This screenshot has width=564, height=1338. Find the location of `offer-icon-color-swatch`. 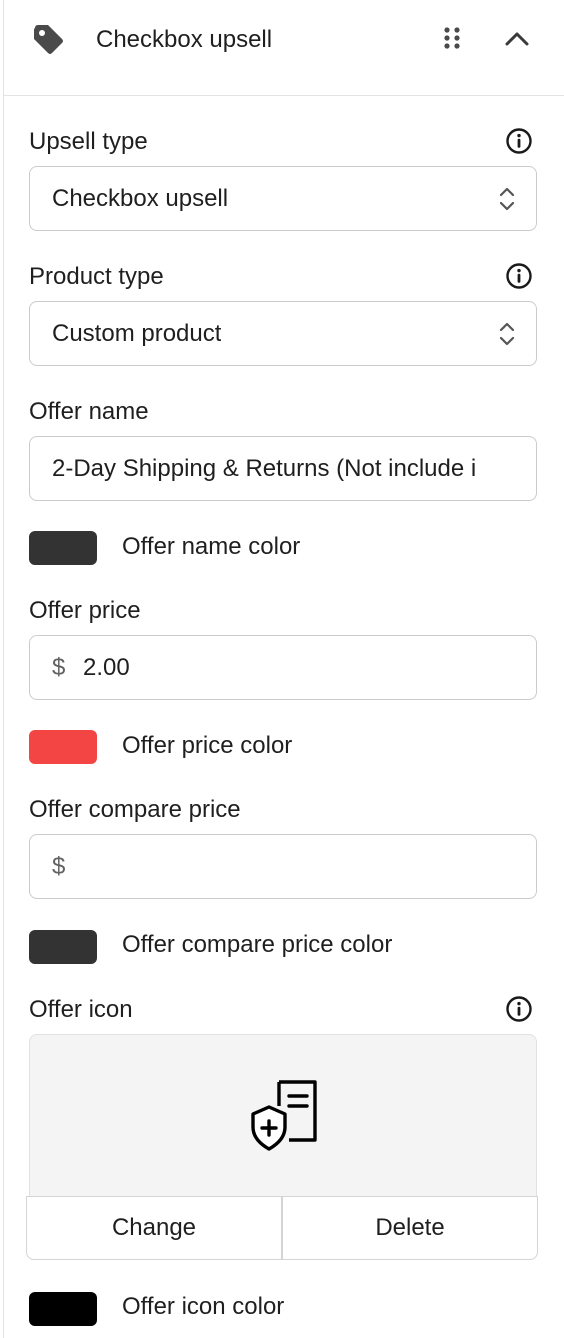

offer-icon-color-swatch is located at coordinates (63, 1309).